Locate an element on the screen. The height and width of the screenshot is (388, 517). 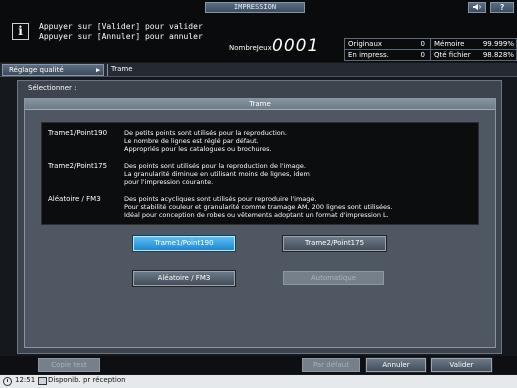
breadcrumb-parent: Réglage qualité is located at coordinates (53, 70).